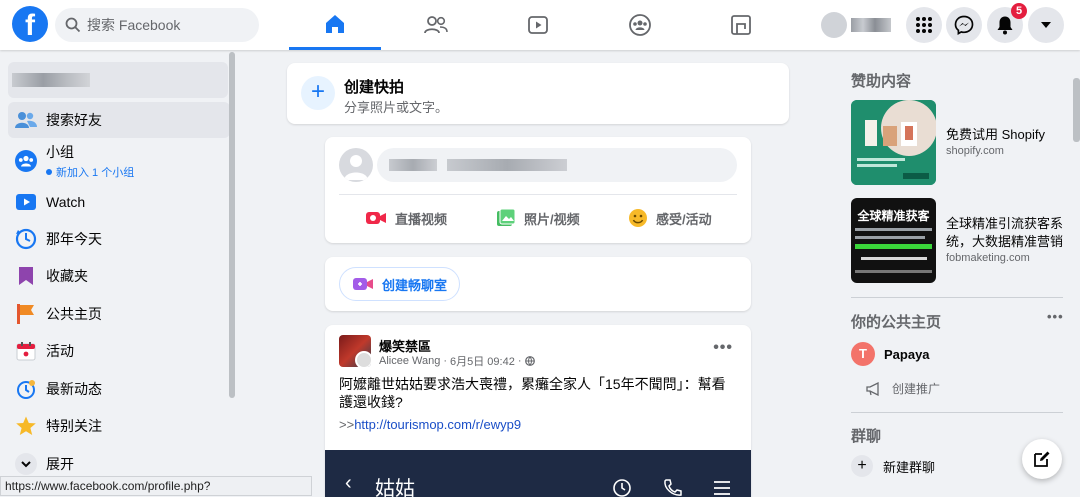 Image resolution: width=1080 pixels, height=497 pixels. I want to click on post-options-icon: •••, so click(723, 348).